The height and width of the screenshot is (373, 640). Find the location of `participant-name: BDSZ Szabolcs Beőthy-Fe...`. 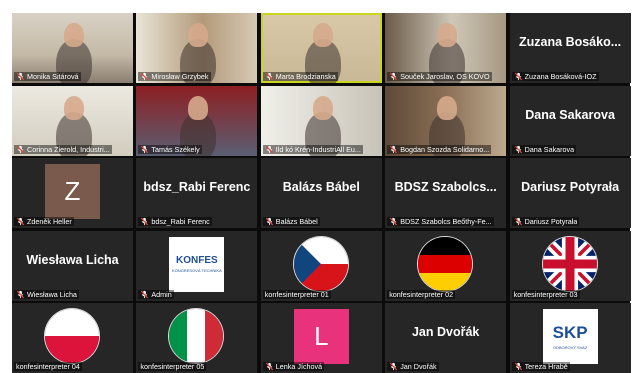

participant-name: BDSZ Szabolcs Beőthy-Fe... is located at coordinates (446, 221).